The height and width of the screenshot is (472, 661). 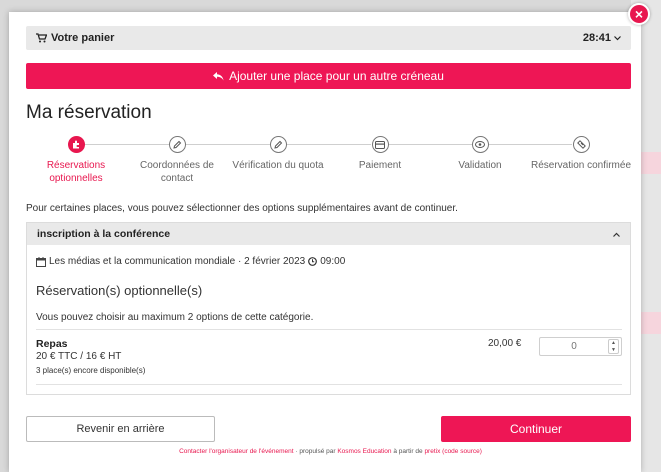 I want to click on chevron-down-icon, so click(x=617, y=37).